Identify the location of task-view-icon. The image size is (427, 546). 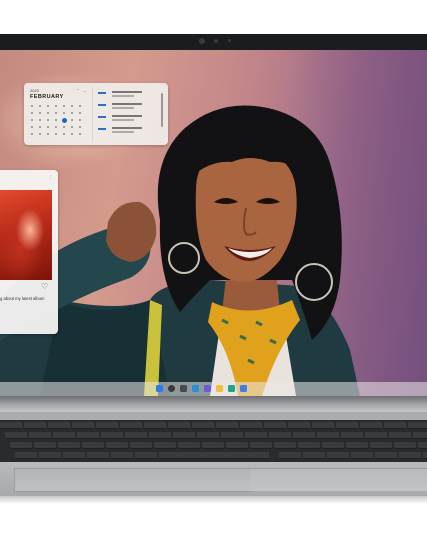
(183, 388).